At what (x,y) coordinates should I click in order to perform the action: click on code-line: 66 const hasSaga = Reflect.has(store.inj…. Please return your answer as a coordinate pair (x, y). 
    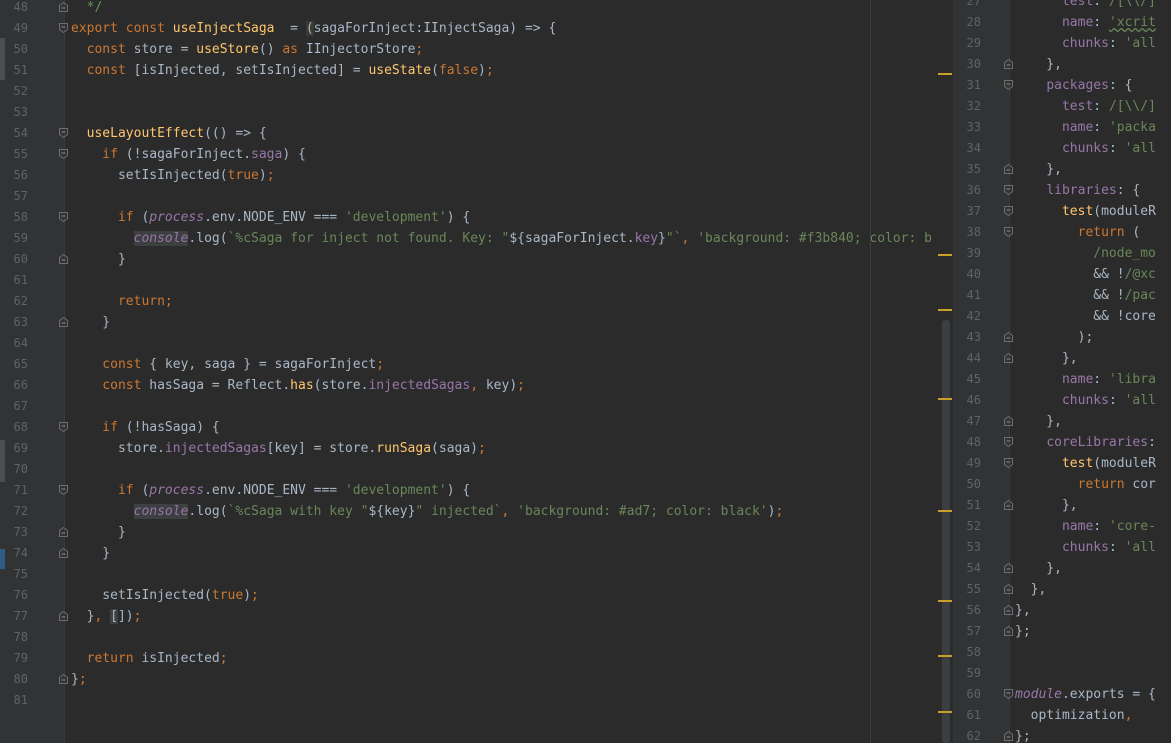
    Looking at the image, I should click on (476, 385).